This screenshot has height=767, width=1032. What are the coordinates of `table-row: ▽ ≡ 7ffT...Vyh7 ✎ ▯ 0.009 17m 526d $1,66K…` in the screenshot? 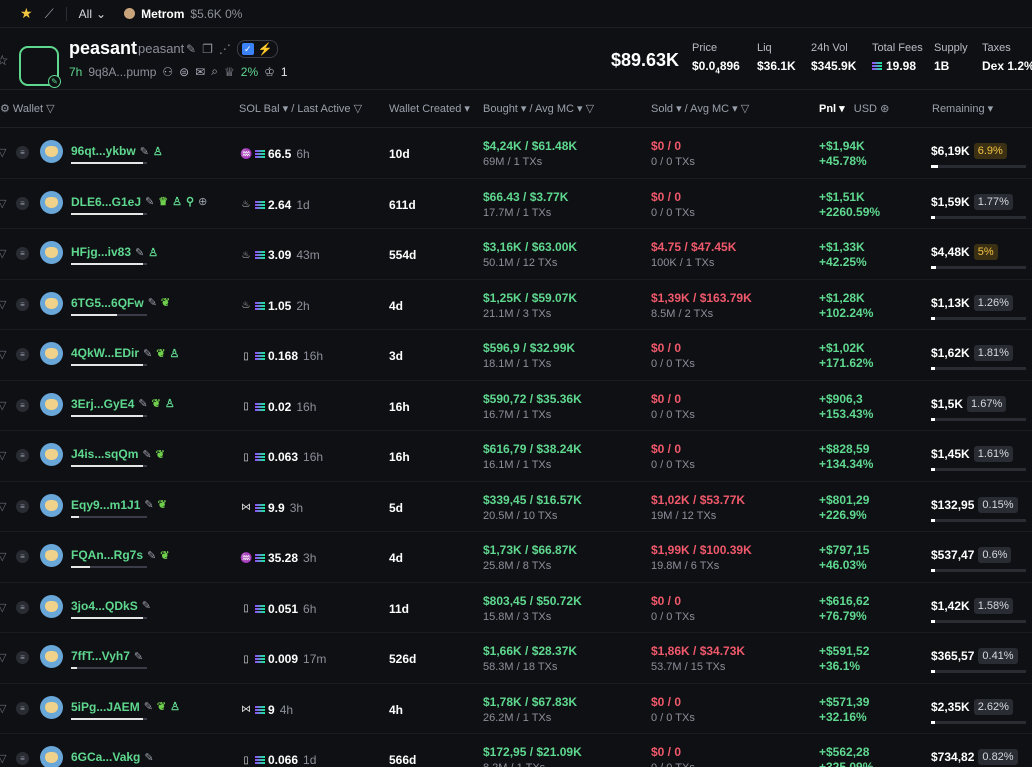 It's located at (516, 658).